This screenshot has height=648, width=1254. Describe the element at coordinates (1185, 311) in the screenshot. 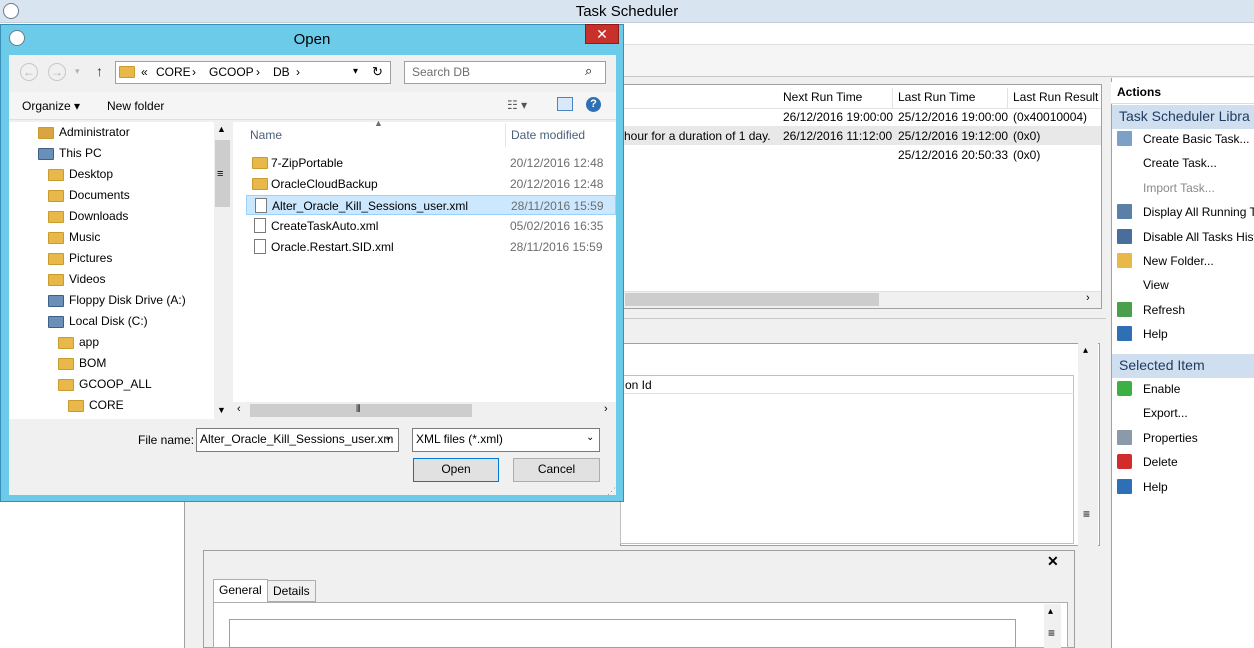

I see `action-refresh: Refresh` at that location.